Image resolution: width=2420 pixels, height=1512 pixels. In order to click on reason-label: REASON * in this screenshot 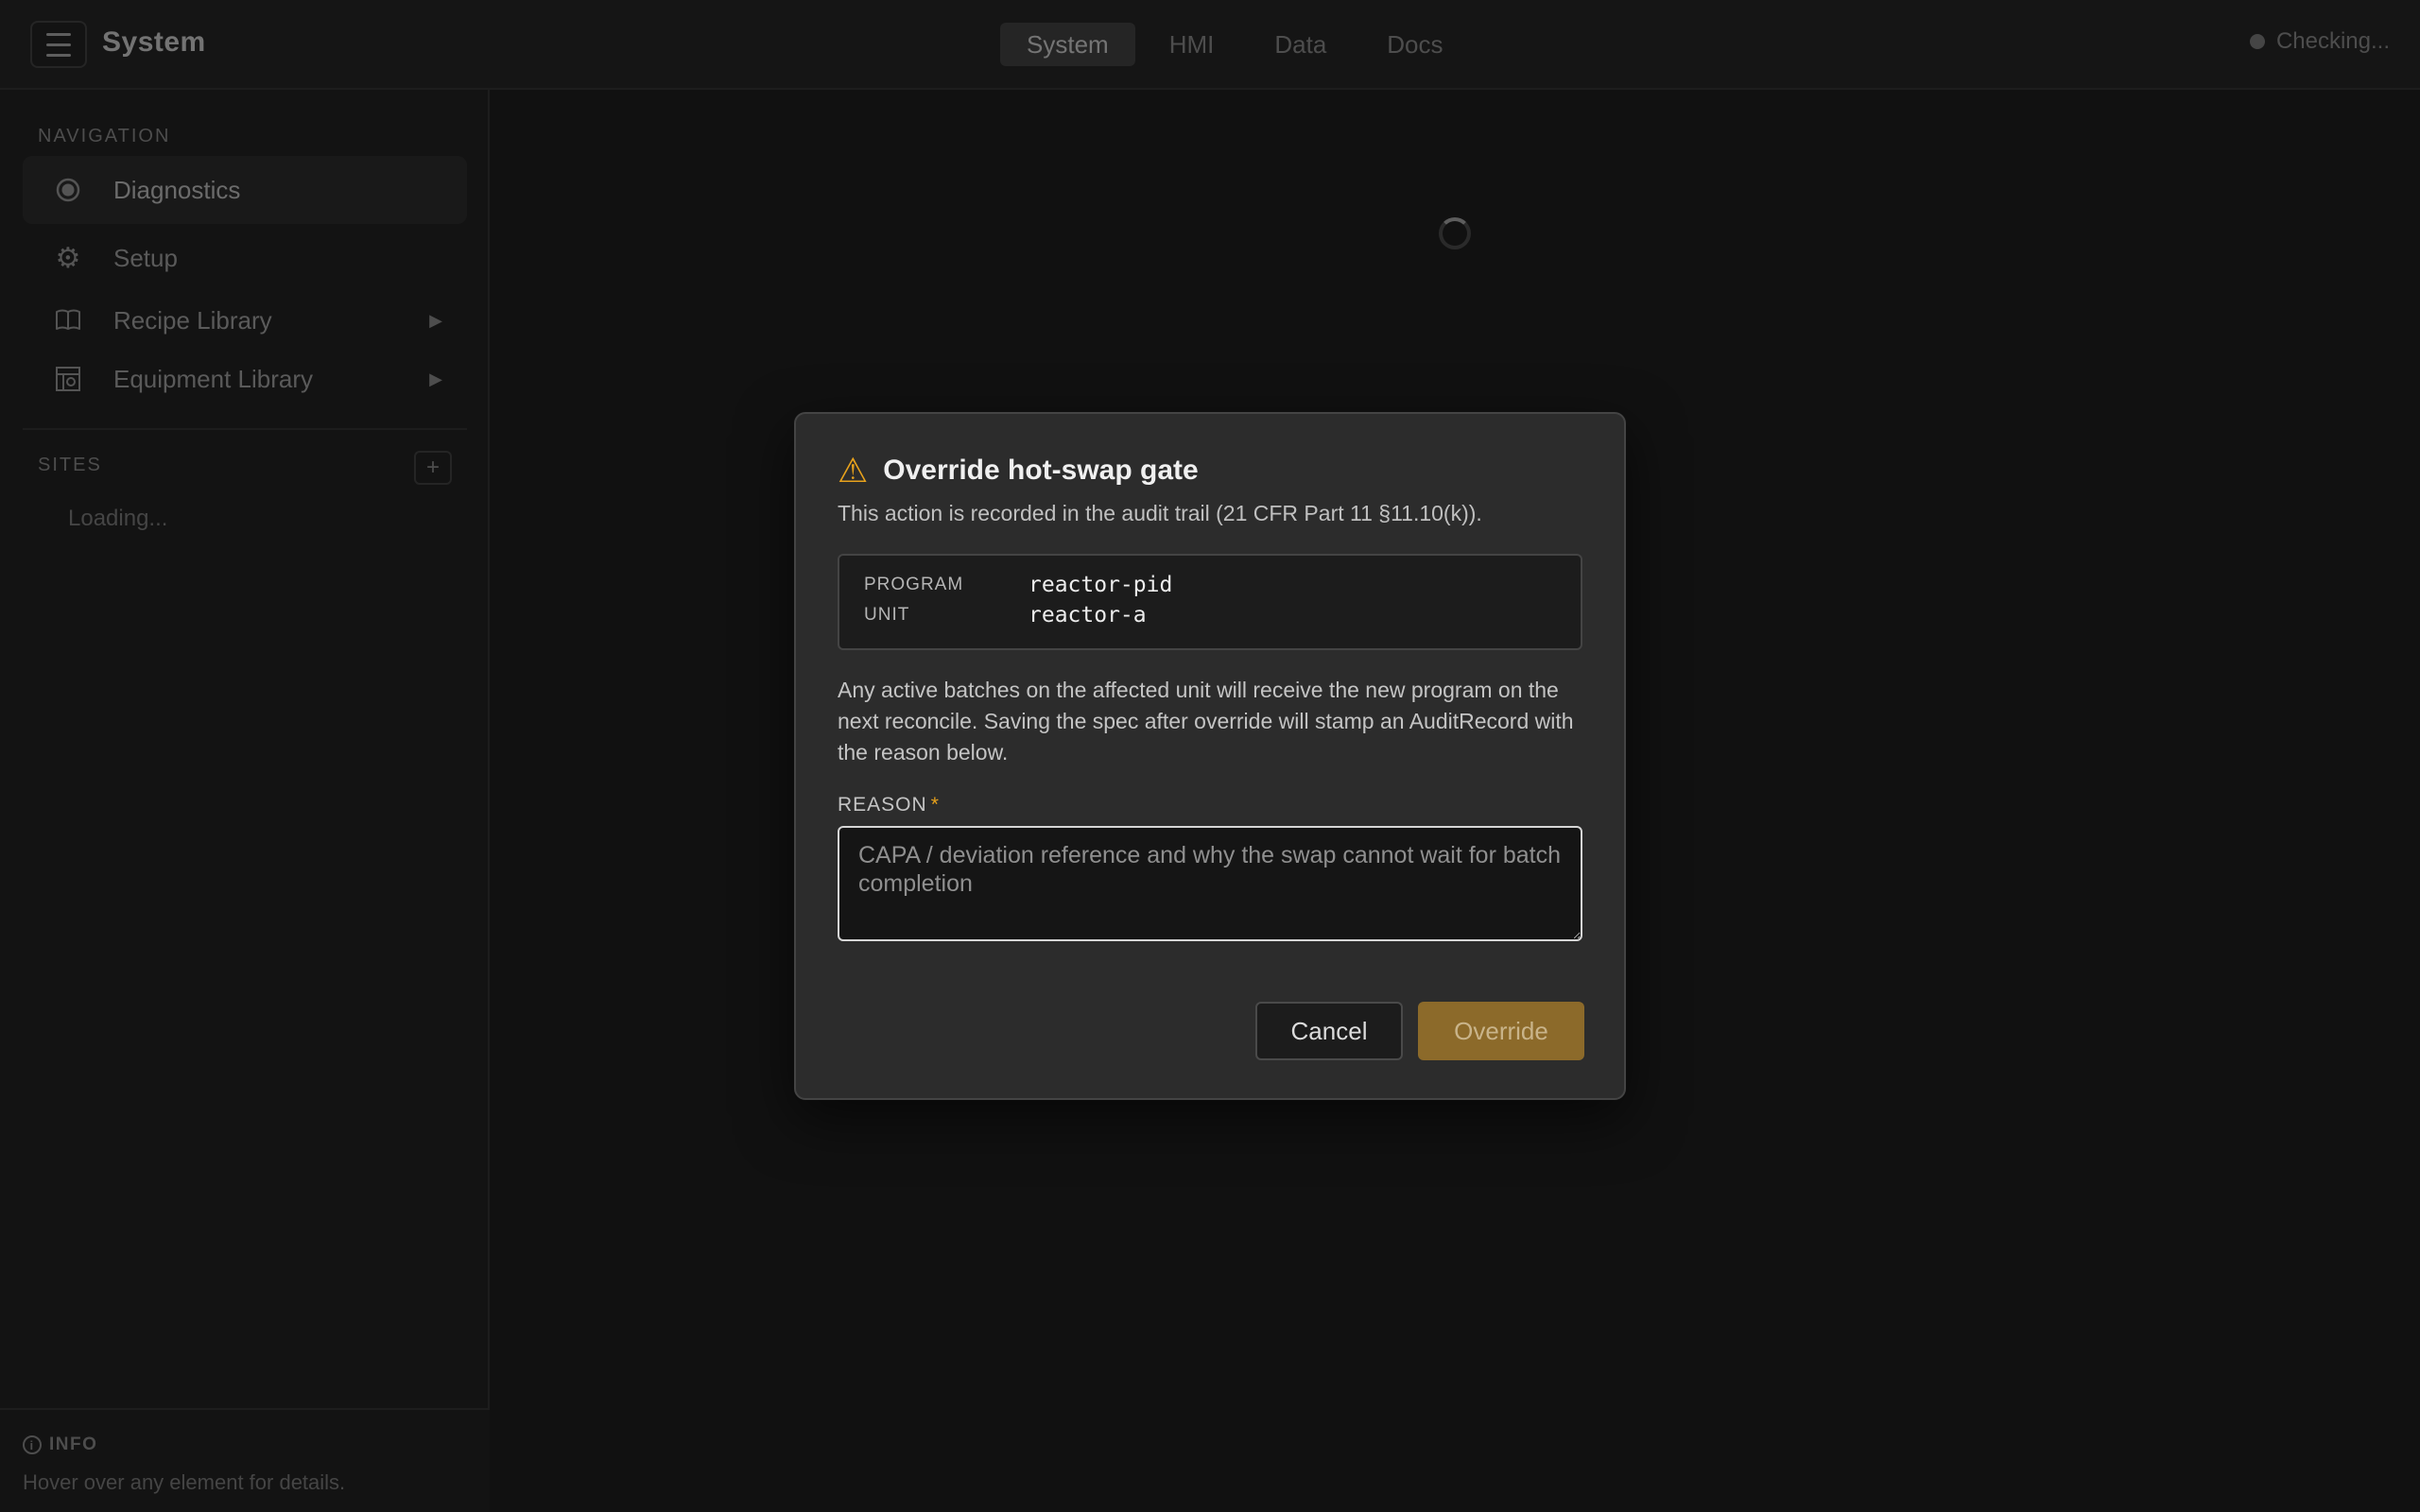, I will do `click(889, 805)`.